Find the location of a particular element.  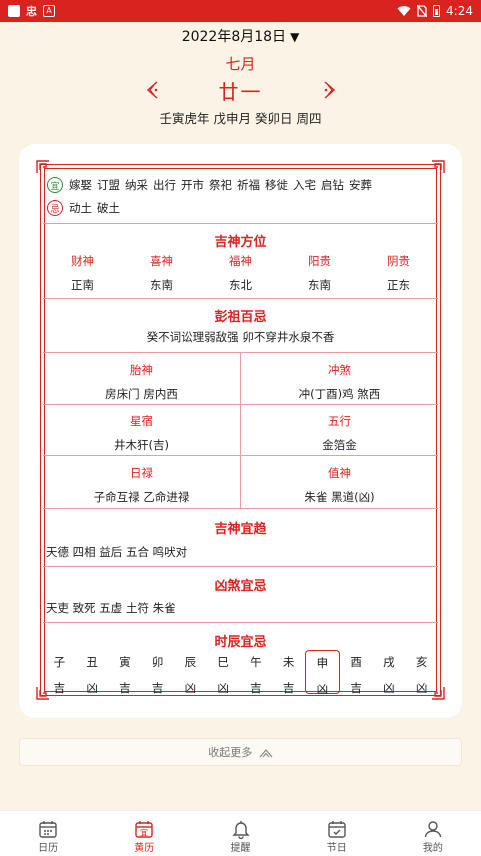

festival-icon is located at coordinates (337, 829).